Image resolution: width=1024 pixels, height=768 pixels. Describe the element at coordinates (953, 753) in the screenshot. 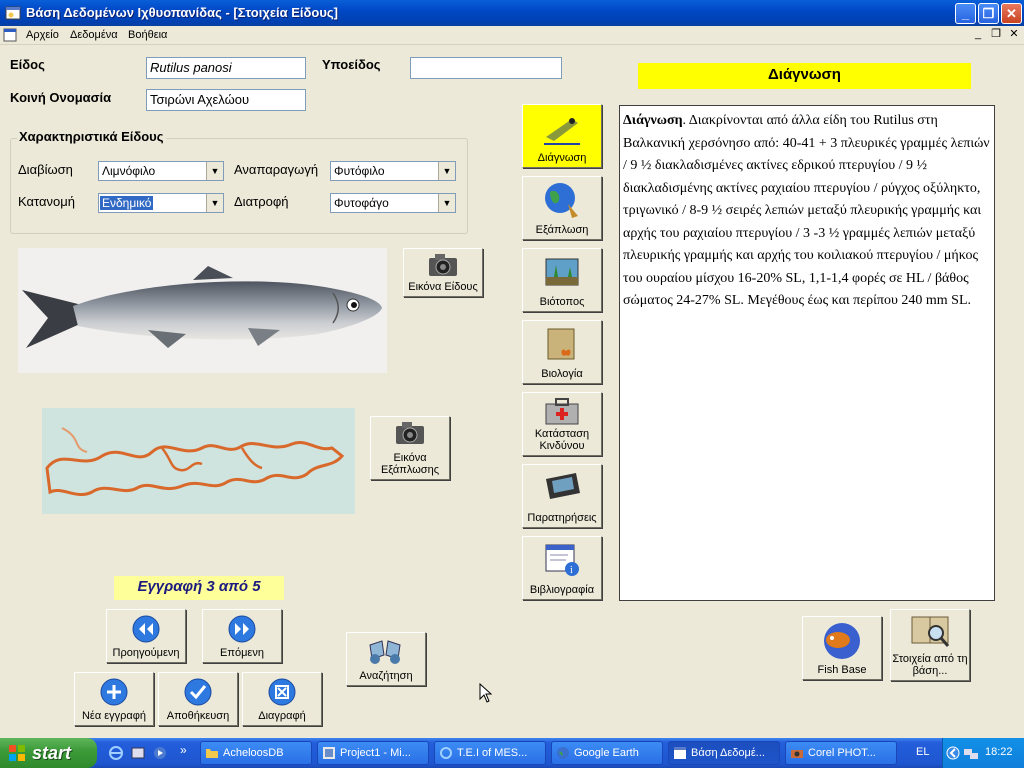

I see `tray-expand-icon` at that location.